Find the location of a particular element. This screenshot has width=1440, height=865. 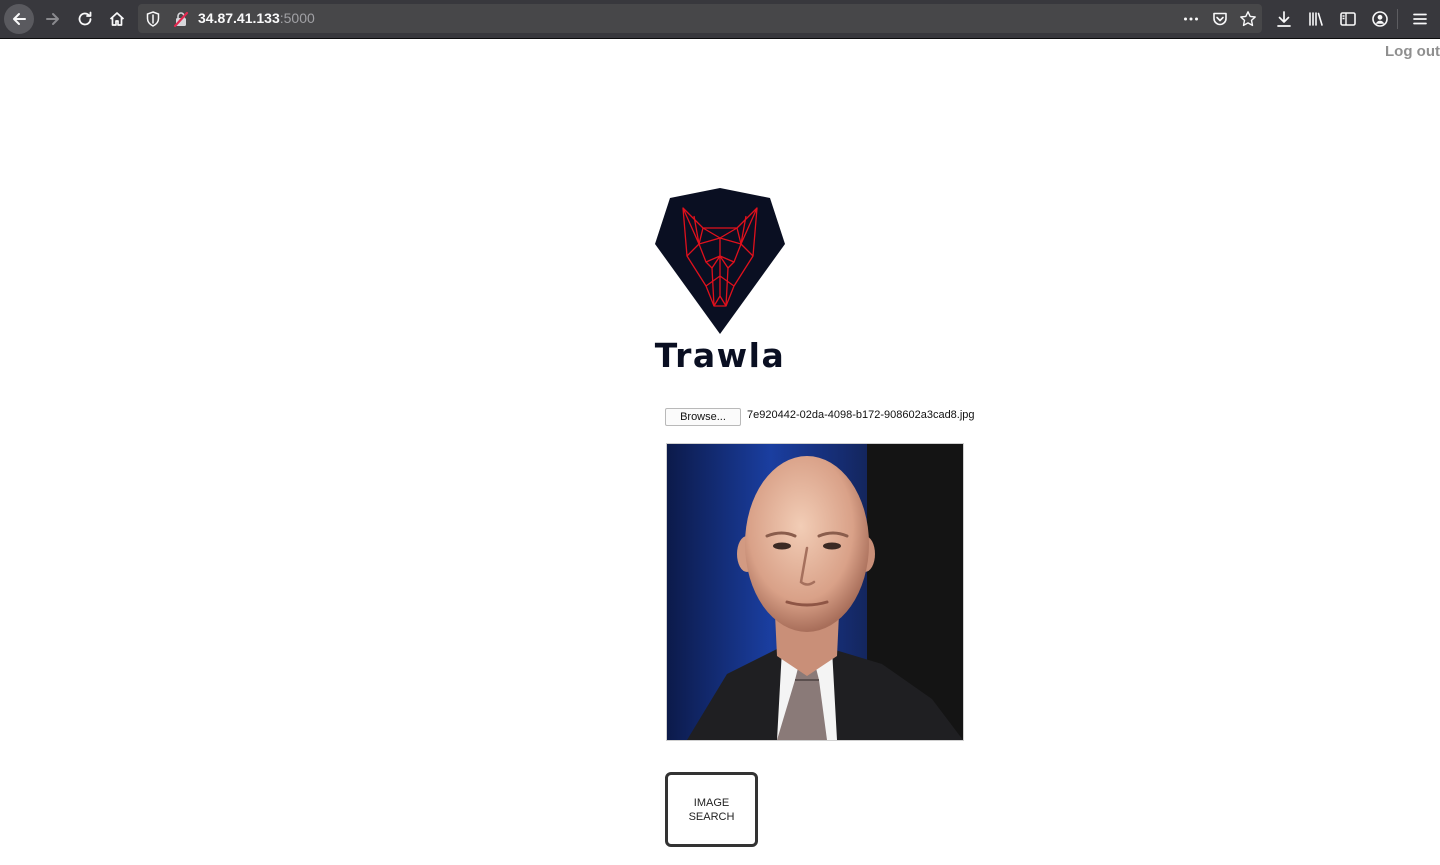

download-icon is located at coordinates (1284, 19).